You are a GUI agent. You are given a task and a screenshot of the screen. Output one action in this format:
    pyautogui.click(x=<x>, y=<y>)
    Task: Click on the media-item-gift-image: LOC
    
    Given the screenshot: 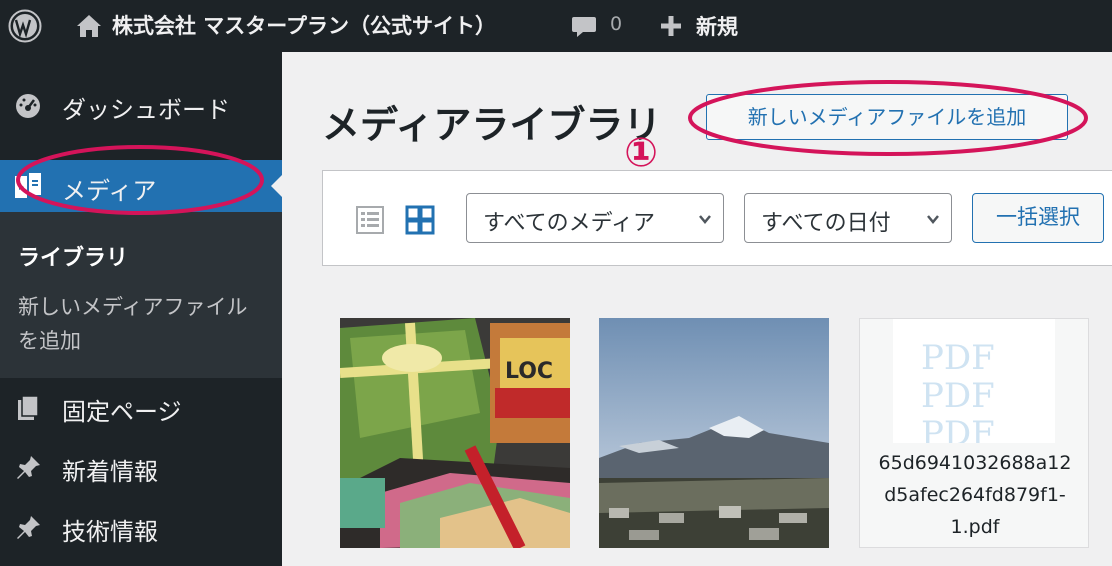 What is the action you would take?
    pyautogui.click(x=455, y=433)
    